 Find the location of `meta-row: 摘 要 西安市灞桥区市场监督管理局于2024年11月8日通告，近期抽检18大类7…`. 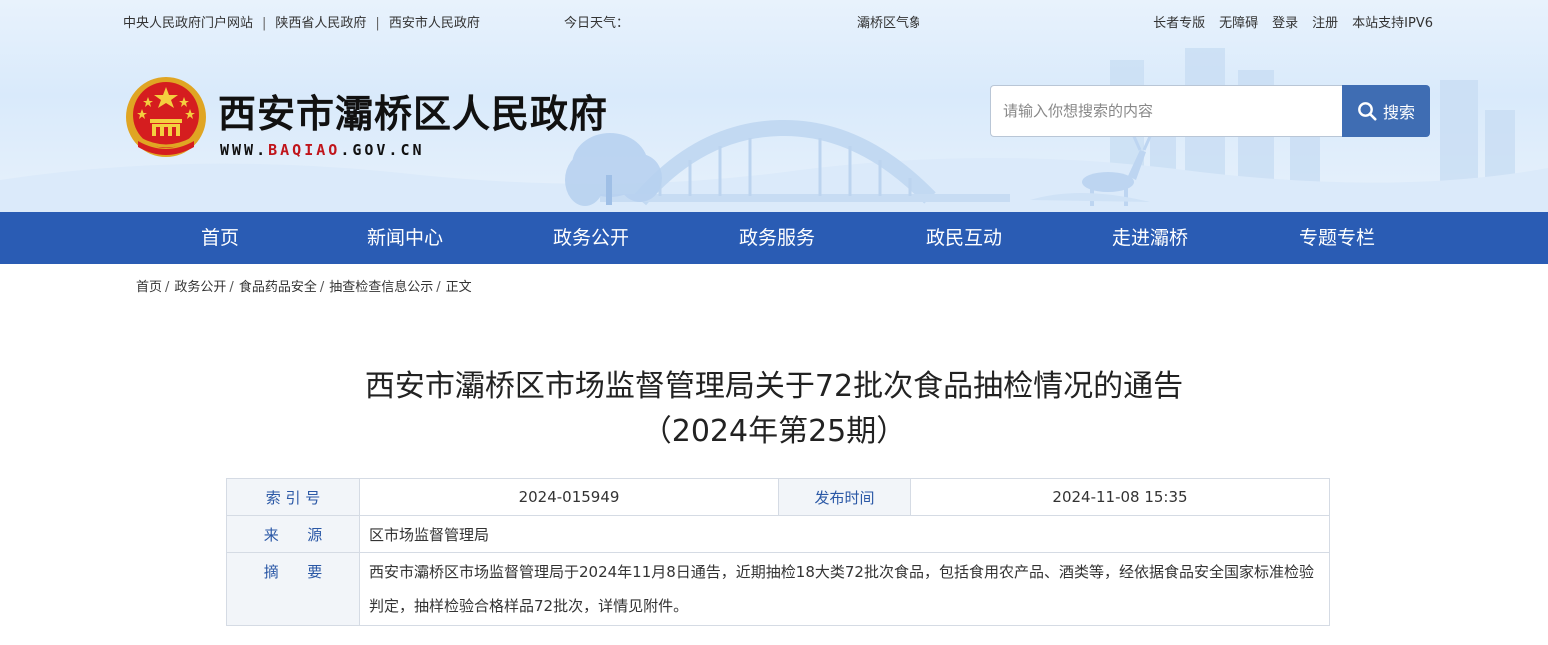

meta-row: 摘 要 西安市灞桥区市场监督管理局于2024年11月8日通告，近期抽检18大类7… is located at coordinates (778, 589).